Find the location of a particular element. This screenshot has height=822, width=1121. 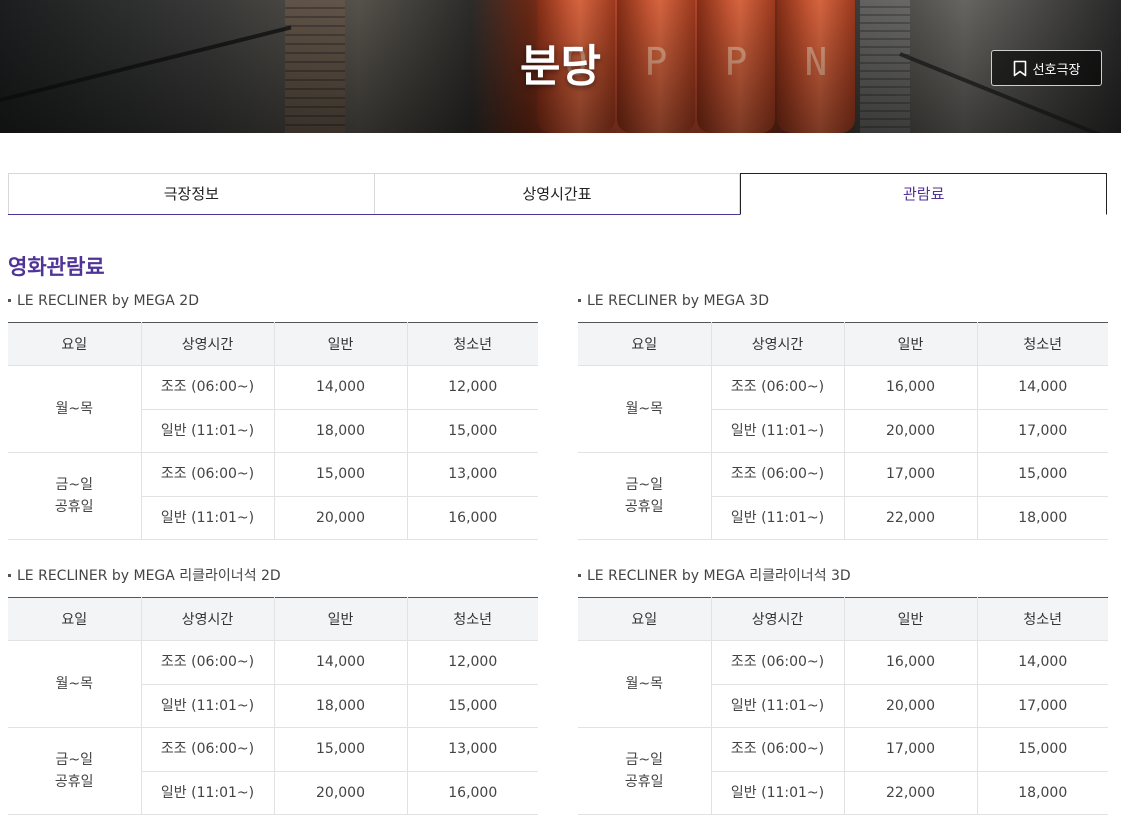

price-block-title: LE RECLINER by MEGA 리클라이너석 3D is located at coordinates (843, 576).